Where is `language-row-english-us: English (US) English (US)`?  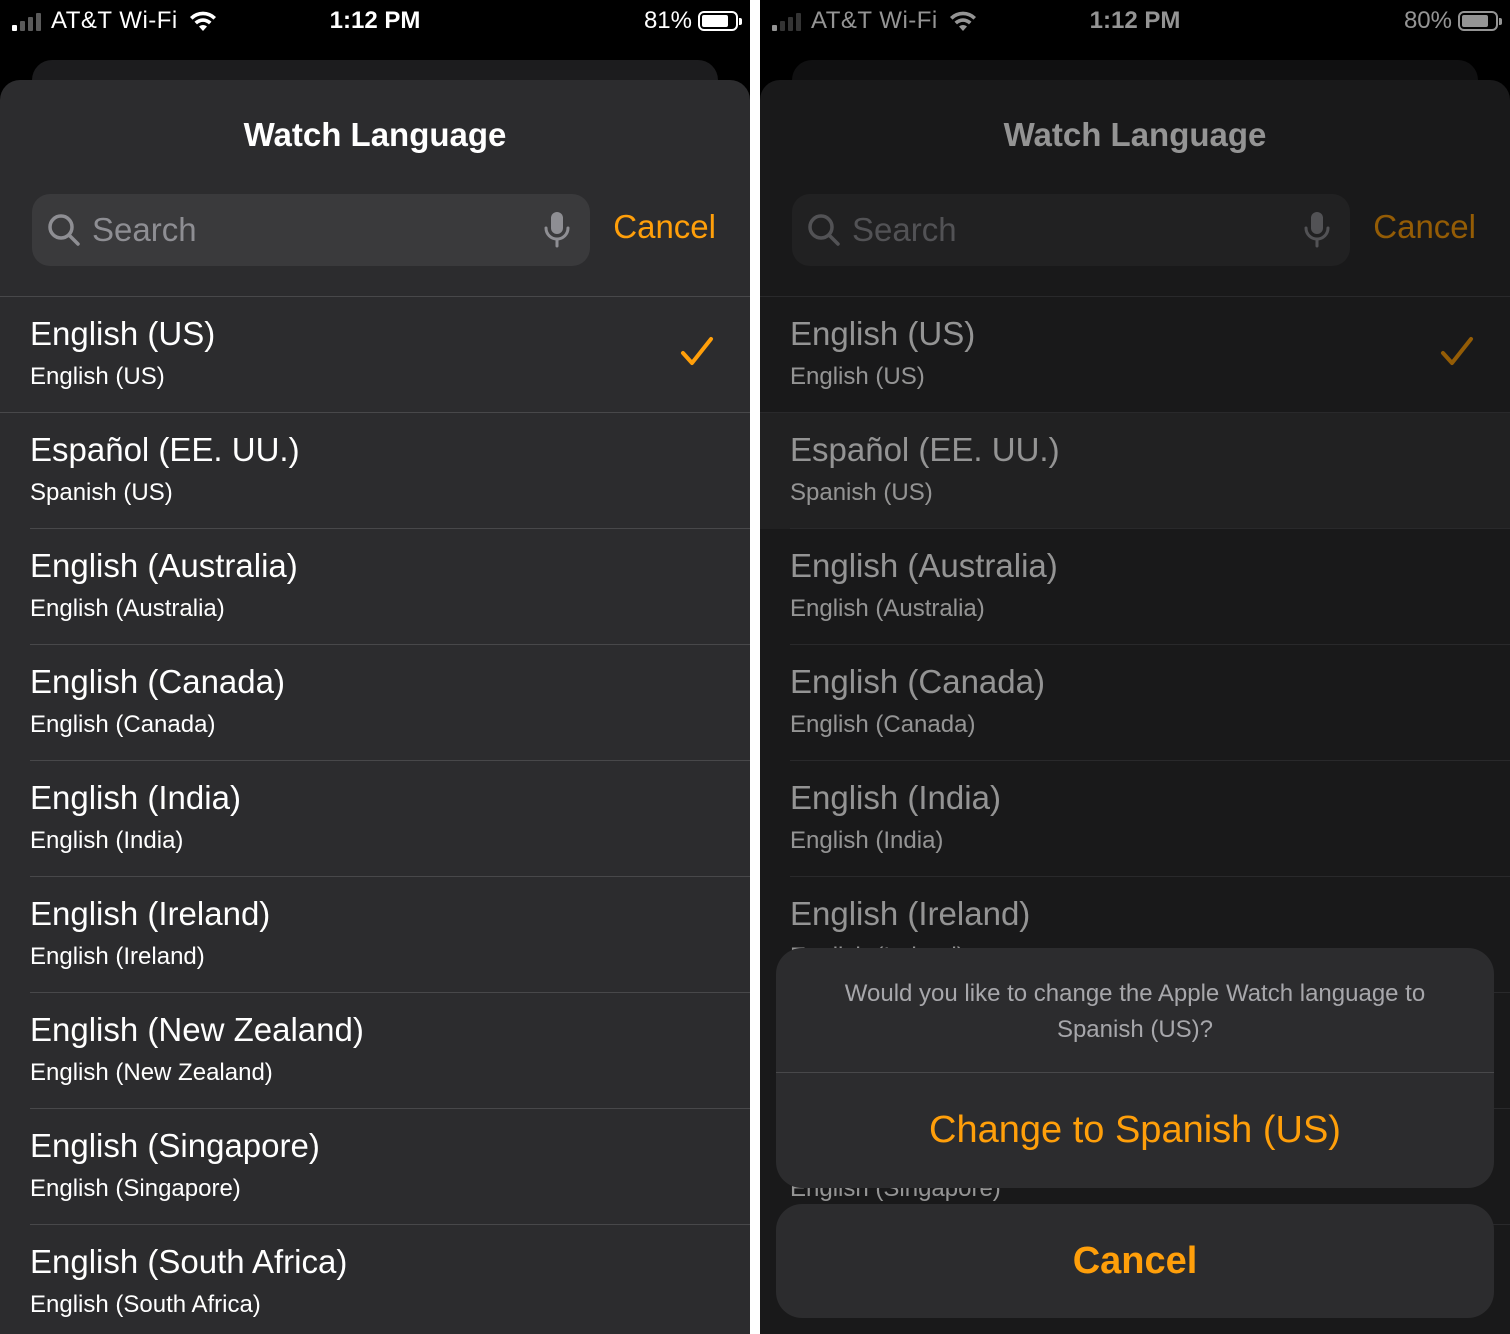
language-row-english-us: English (US) English (US) is located at coordinates (375, 355).